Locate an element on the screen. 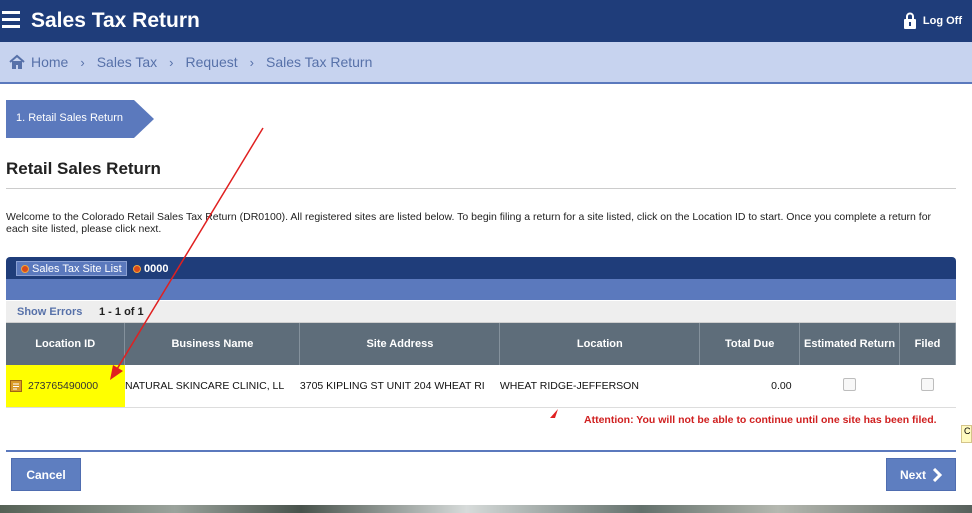  next-label: Next is located at coordinates (912, 474).